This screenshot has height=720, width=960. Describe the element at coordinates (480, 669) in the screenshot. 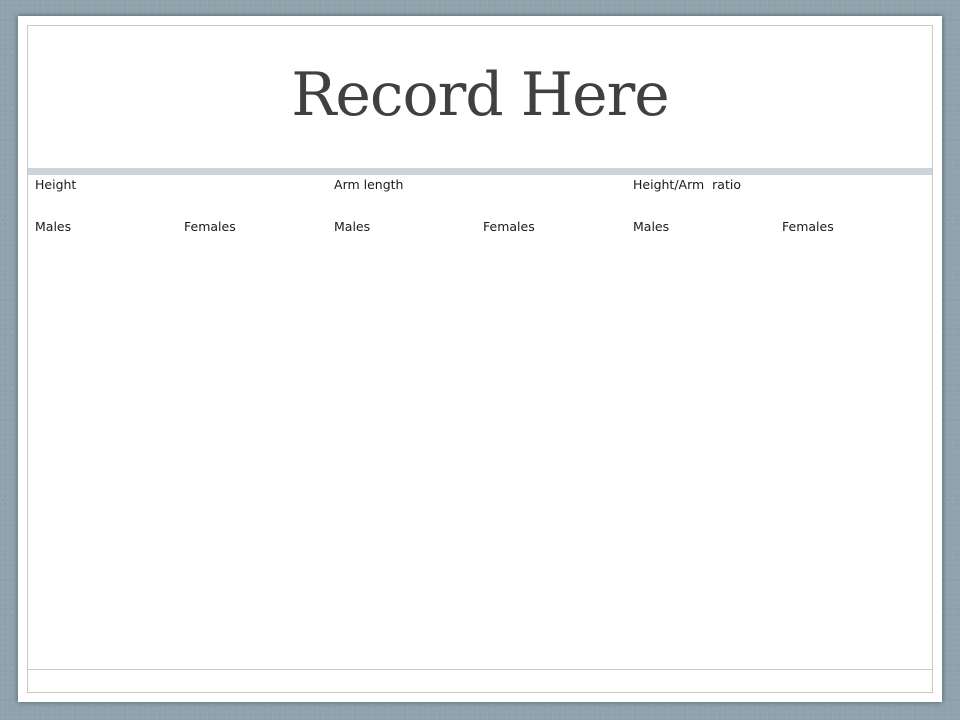

I see `footer-divider` at that location.